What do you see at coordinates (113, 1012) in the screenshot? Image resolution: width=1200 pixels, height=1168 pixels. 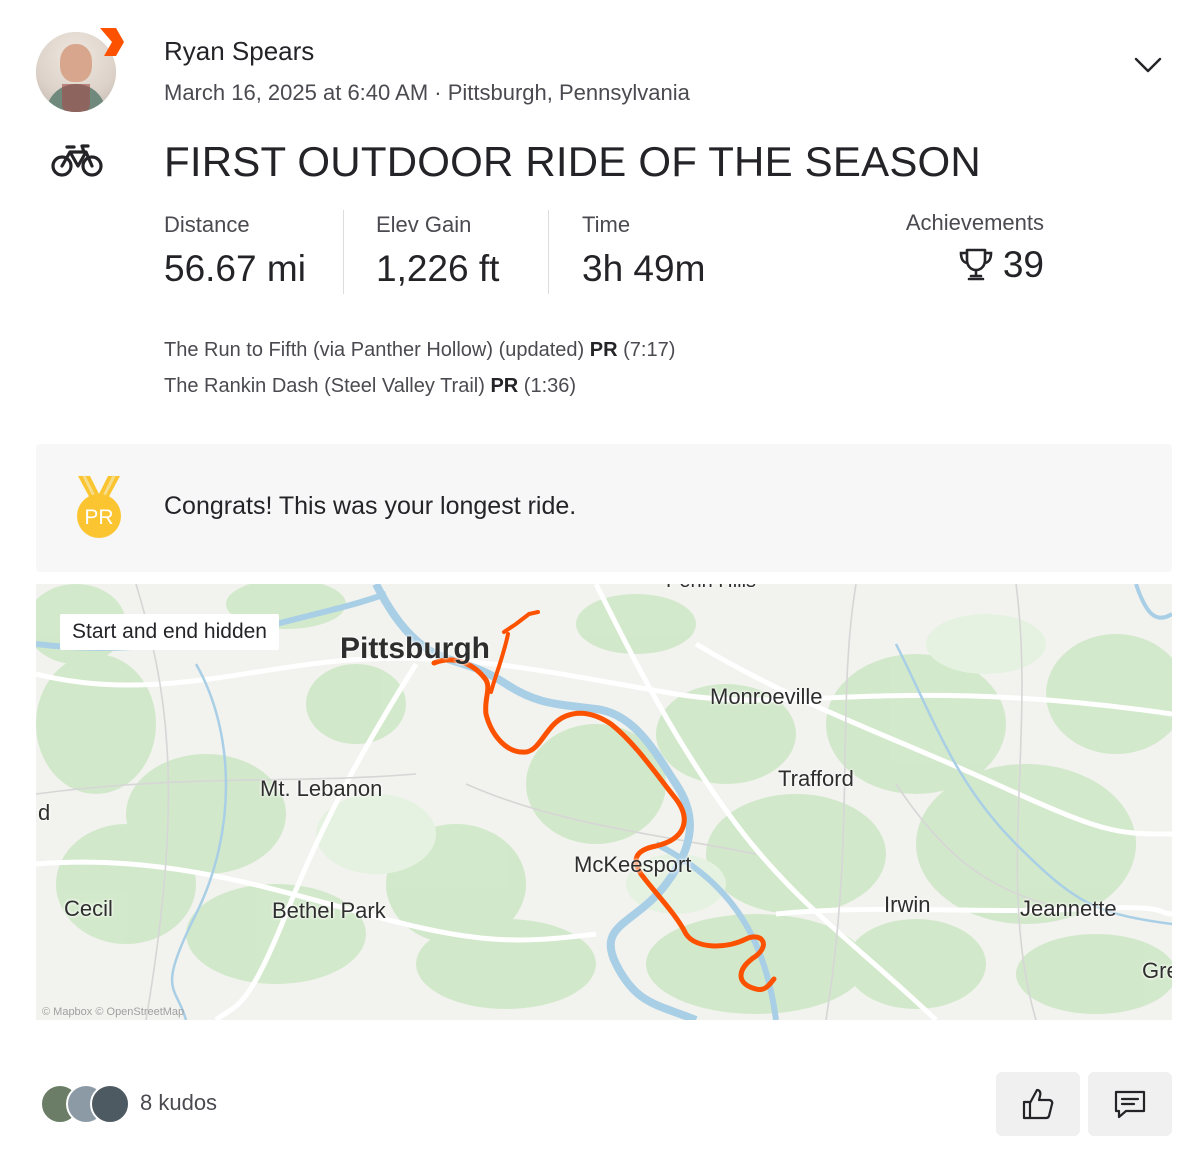 I see `map-attribution: © Mapbox © OpenStreetMap` at bounding box center [113, 1012].